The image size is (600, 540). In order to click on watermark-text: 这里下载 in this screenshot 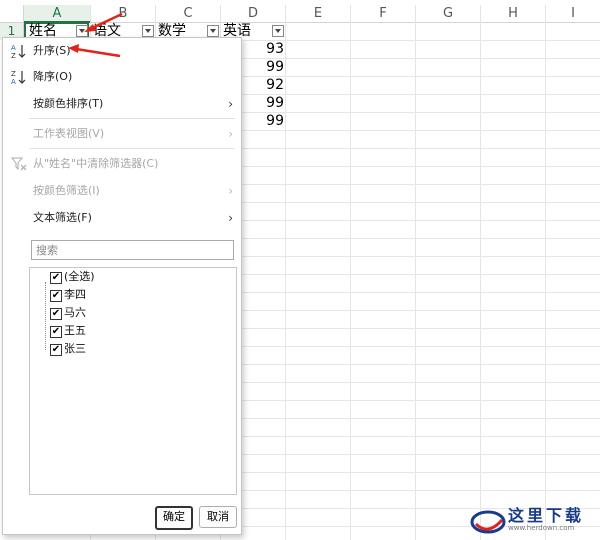, I will do `click(546, 515)`.